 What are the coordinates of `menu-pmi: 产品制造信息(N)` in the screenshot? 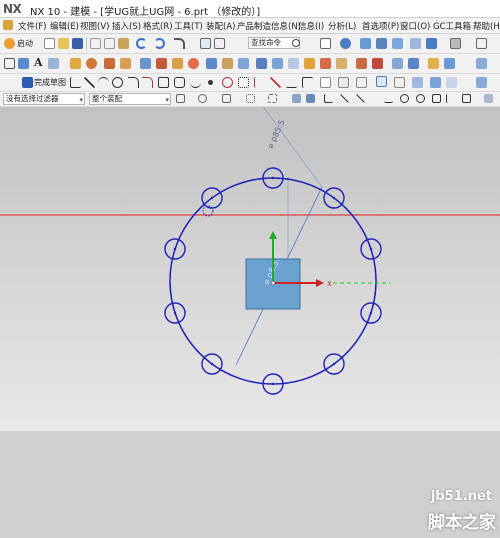 It's located at (269, 26).